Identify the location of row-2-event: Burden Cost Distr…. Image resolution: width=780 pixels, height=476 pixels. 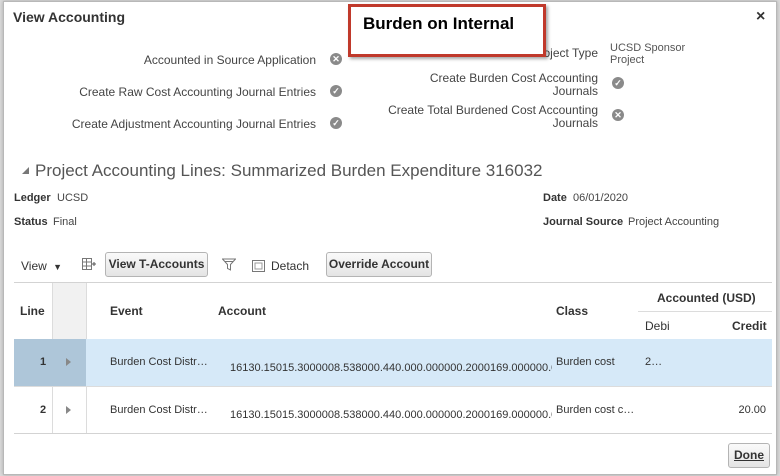
(159, 410).